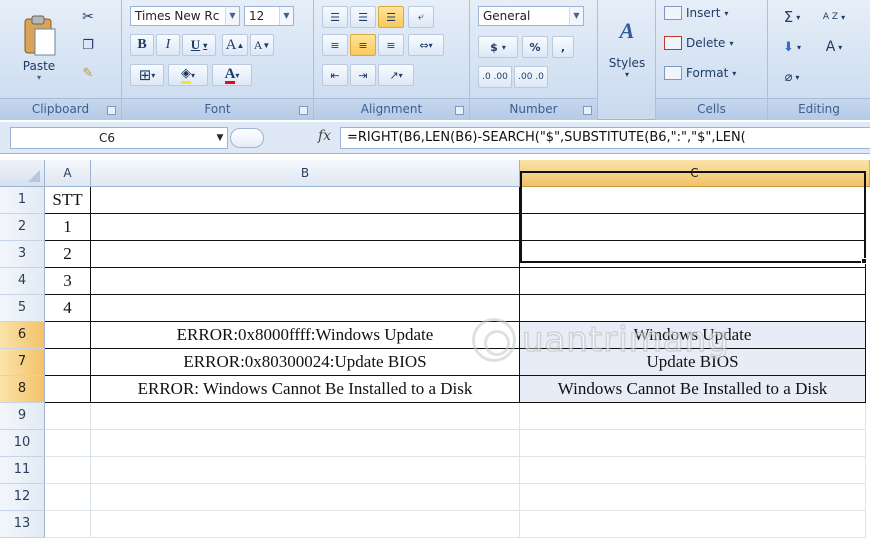  Describe the element at coordinates (535, 47) in the screenshot. I see `percent-button: %` at that location.